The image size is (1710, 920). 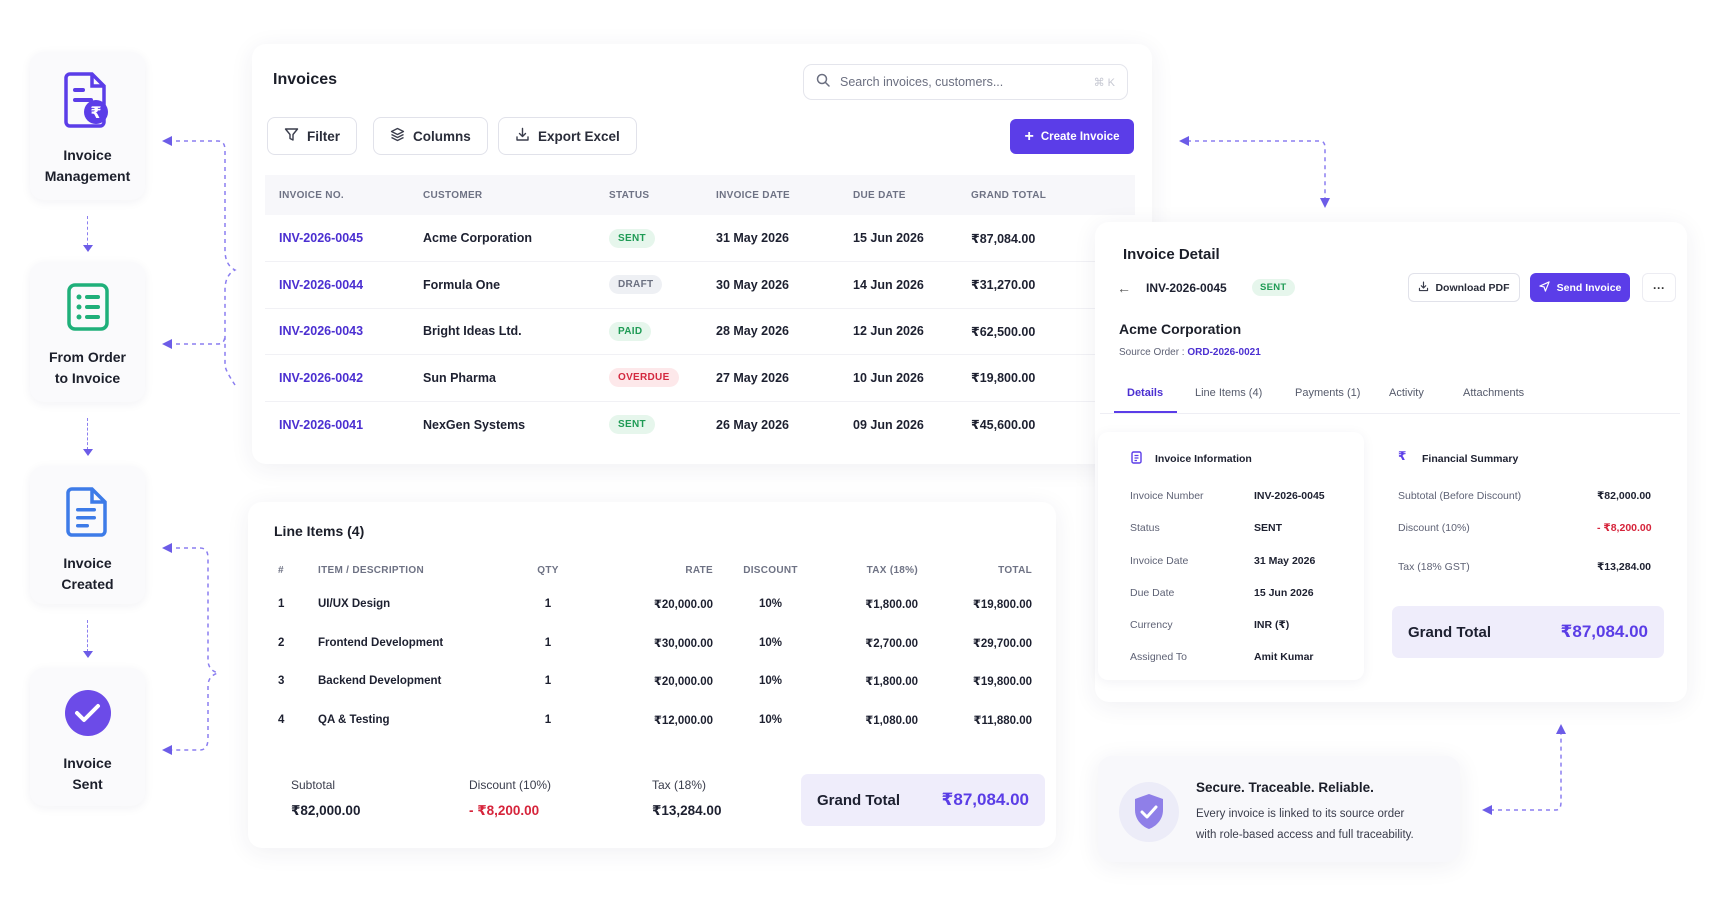 What do you see at coordinates (1180, 329) in the screenshot?
I see `detail-customer: Acme Corporation` at bounding box center [1180, 329].